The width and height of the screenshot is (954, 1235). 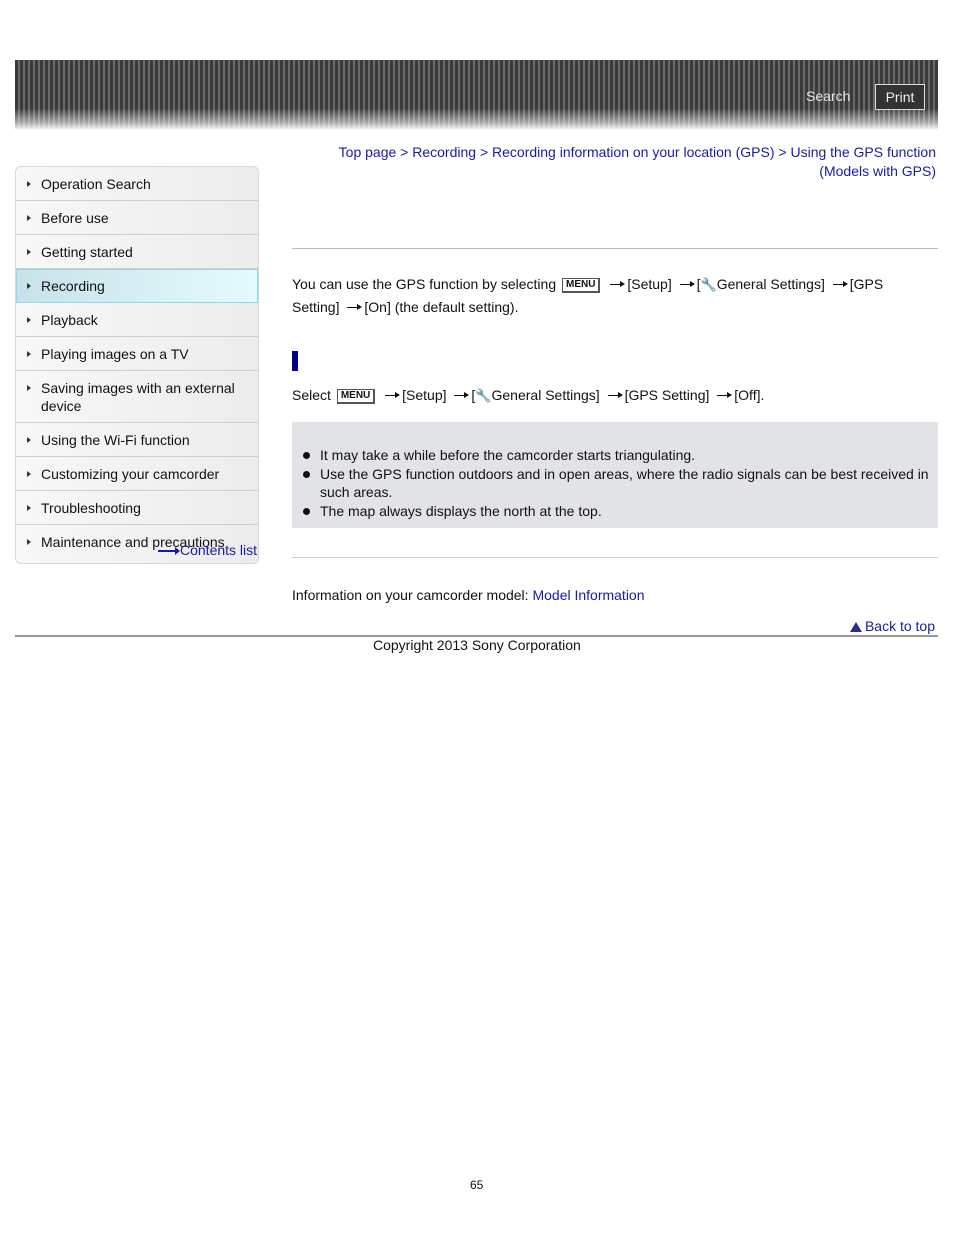 I want to click on sidebar-item-label: Operation Search, so click(x=96, y=184).